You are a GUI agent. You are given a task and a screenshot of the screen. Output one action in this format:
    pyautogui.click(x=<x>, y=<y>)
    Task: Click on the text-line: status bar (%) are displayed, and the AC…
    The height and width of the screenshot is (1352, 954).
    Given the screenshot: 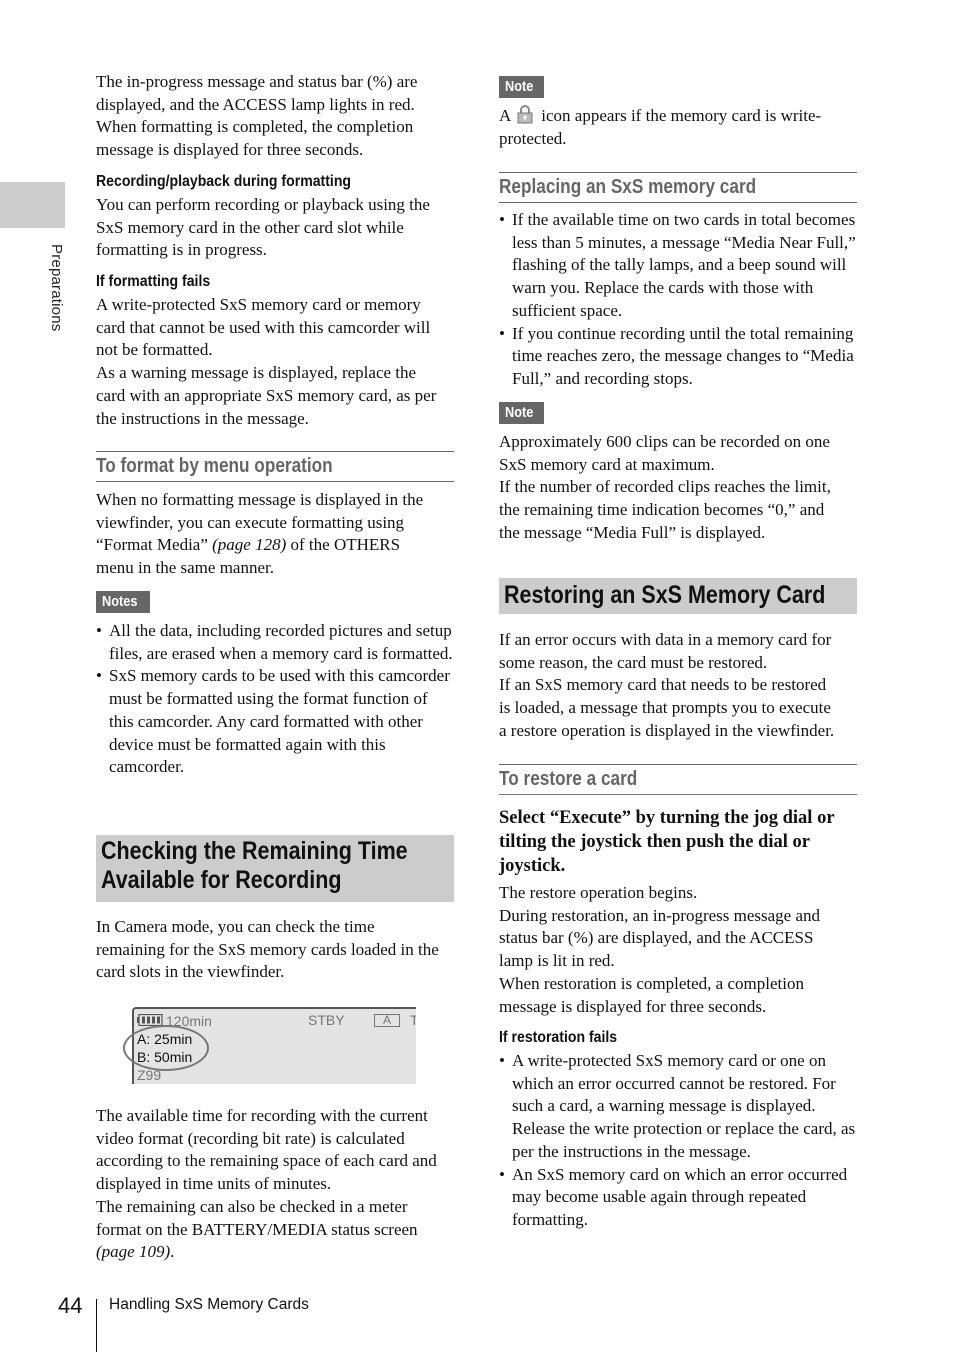 What is the action you would take?
    pyautogui.click(x=656, y=938)
    